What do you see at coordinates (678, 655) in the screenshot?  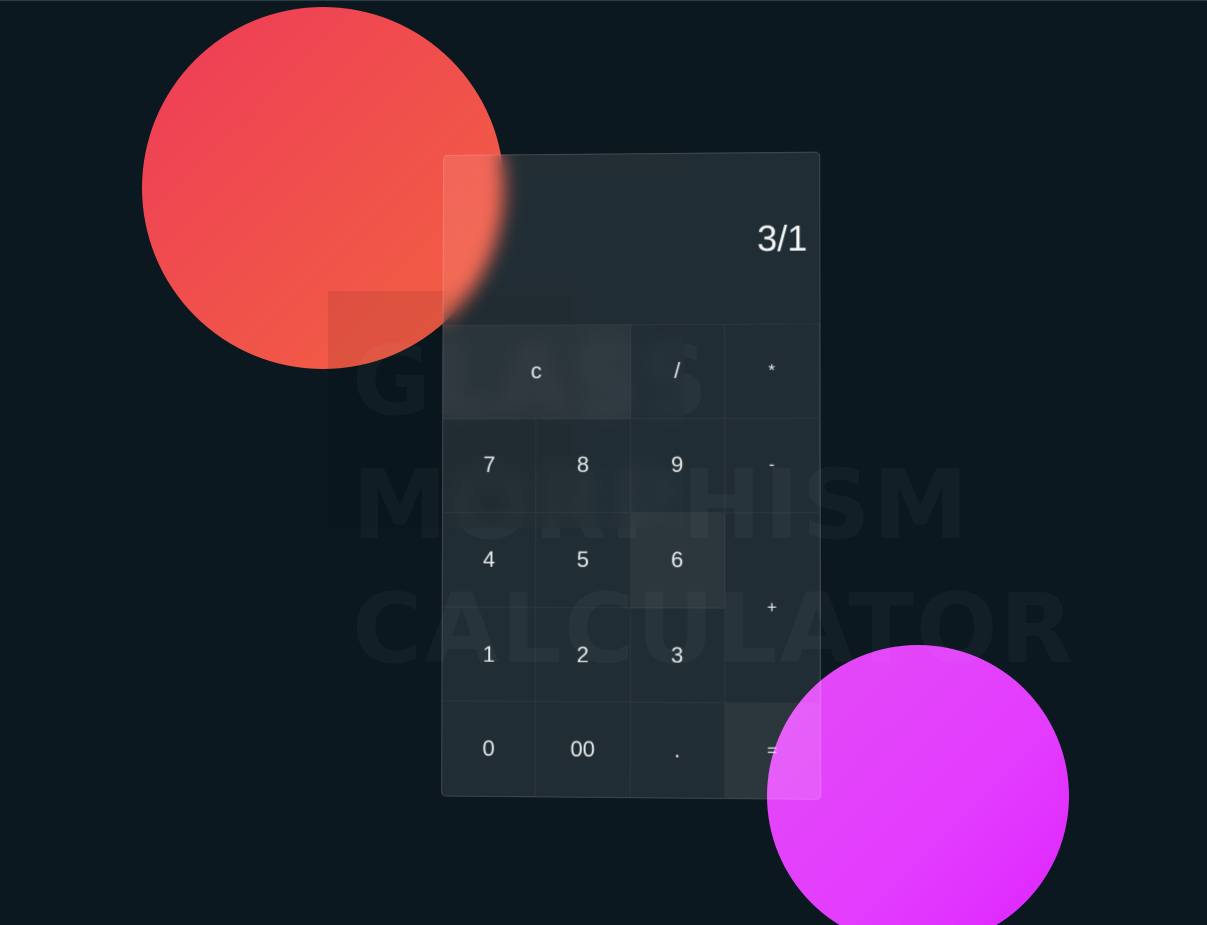 I see `digit-3-button: 3` at bounding box center [678, 655].